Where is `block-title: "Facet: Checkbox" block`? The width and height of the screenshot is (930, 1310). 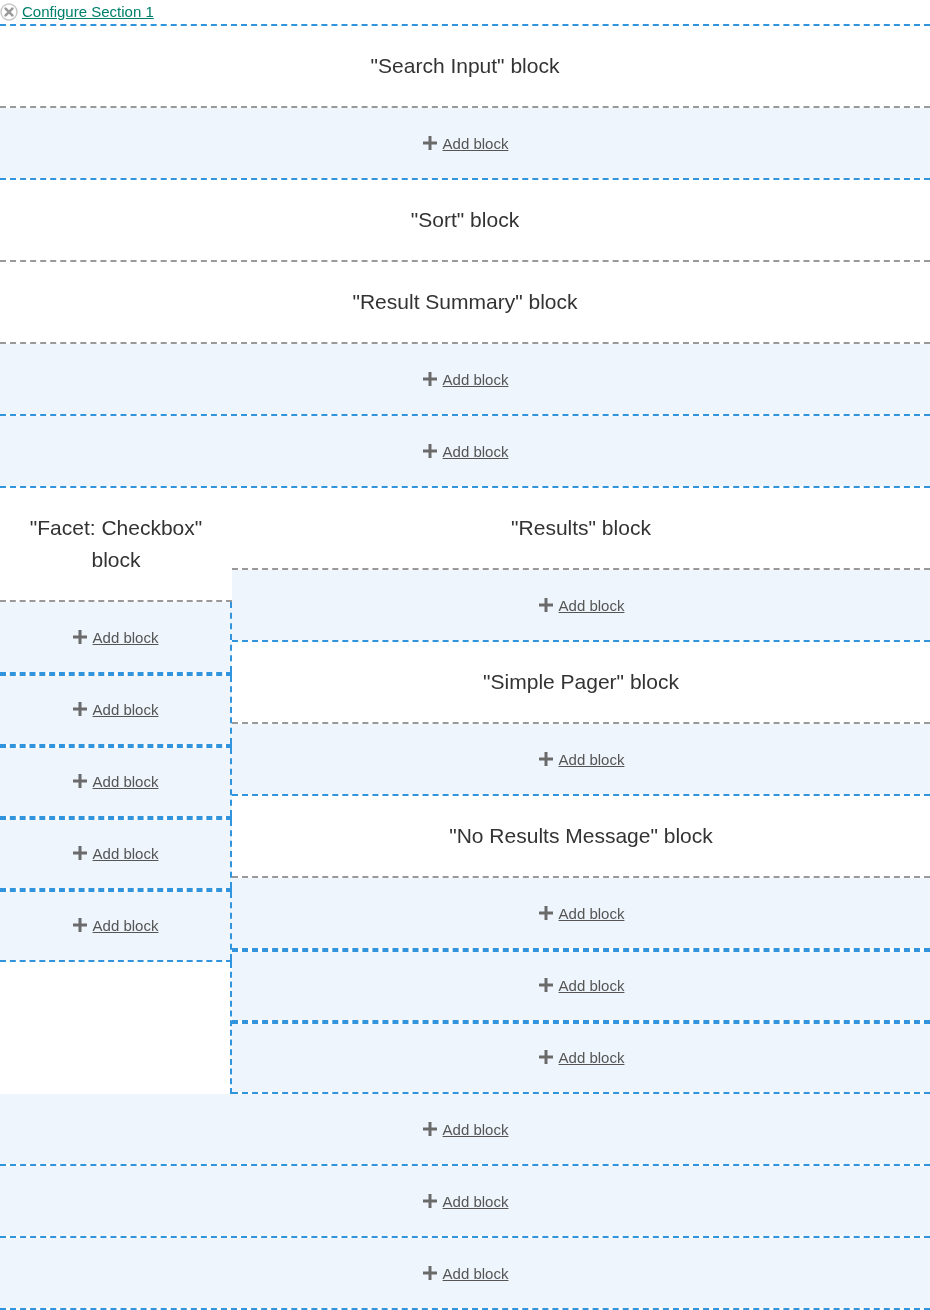 block-title: "Facet: Checkbox" block is located at coordinates (116, 543).